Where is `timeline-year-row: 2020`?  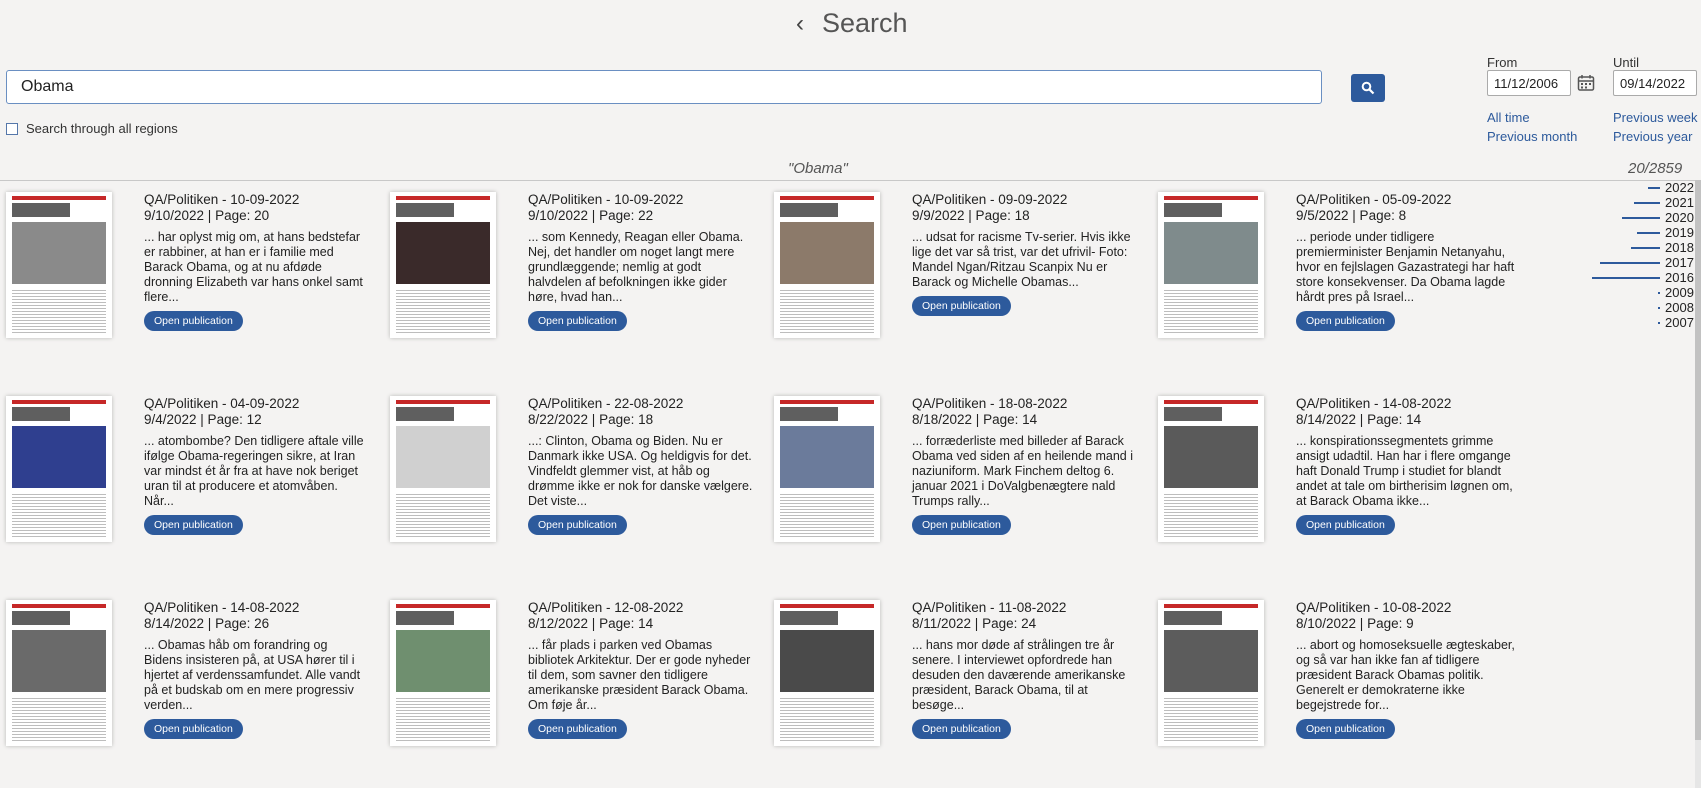
timeline-year-row: 2020 is located at coordinates (1645, 217).